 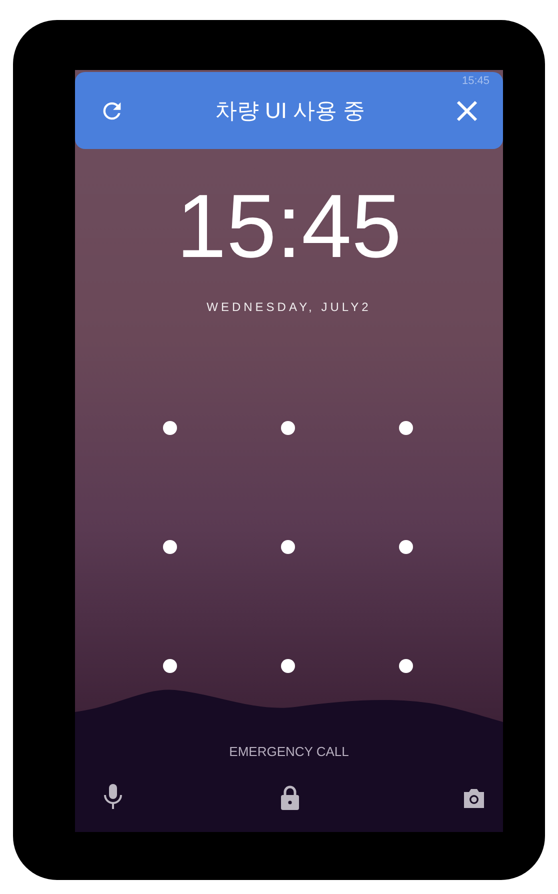 What do you see at coordinates (467, 110) in the screenshot?
I see `close-icon` at bounding box center [467, 110].